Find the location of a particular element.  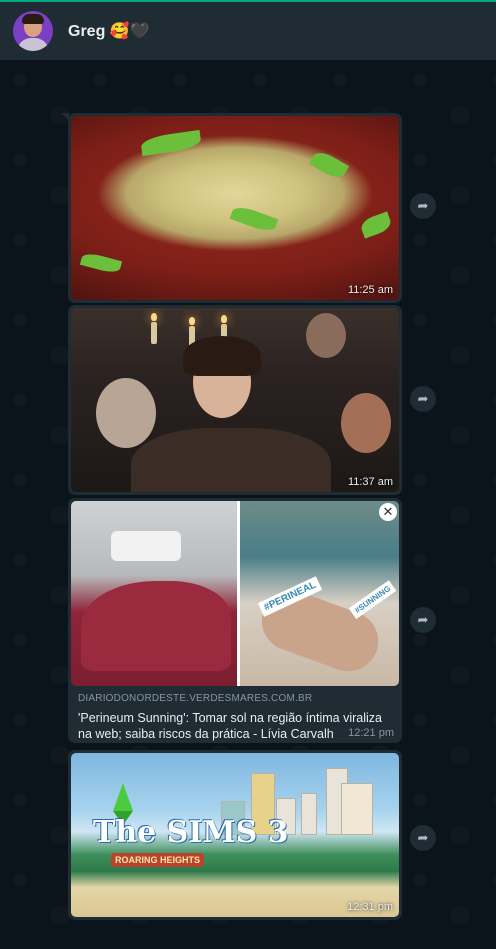

swimsuit is located at coordinates (156, 626).